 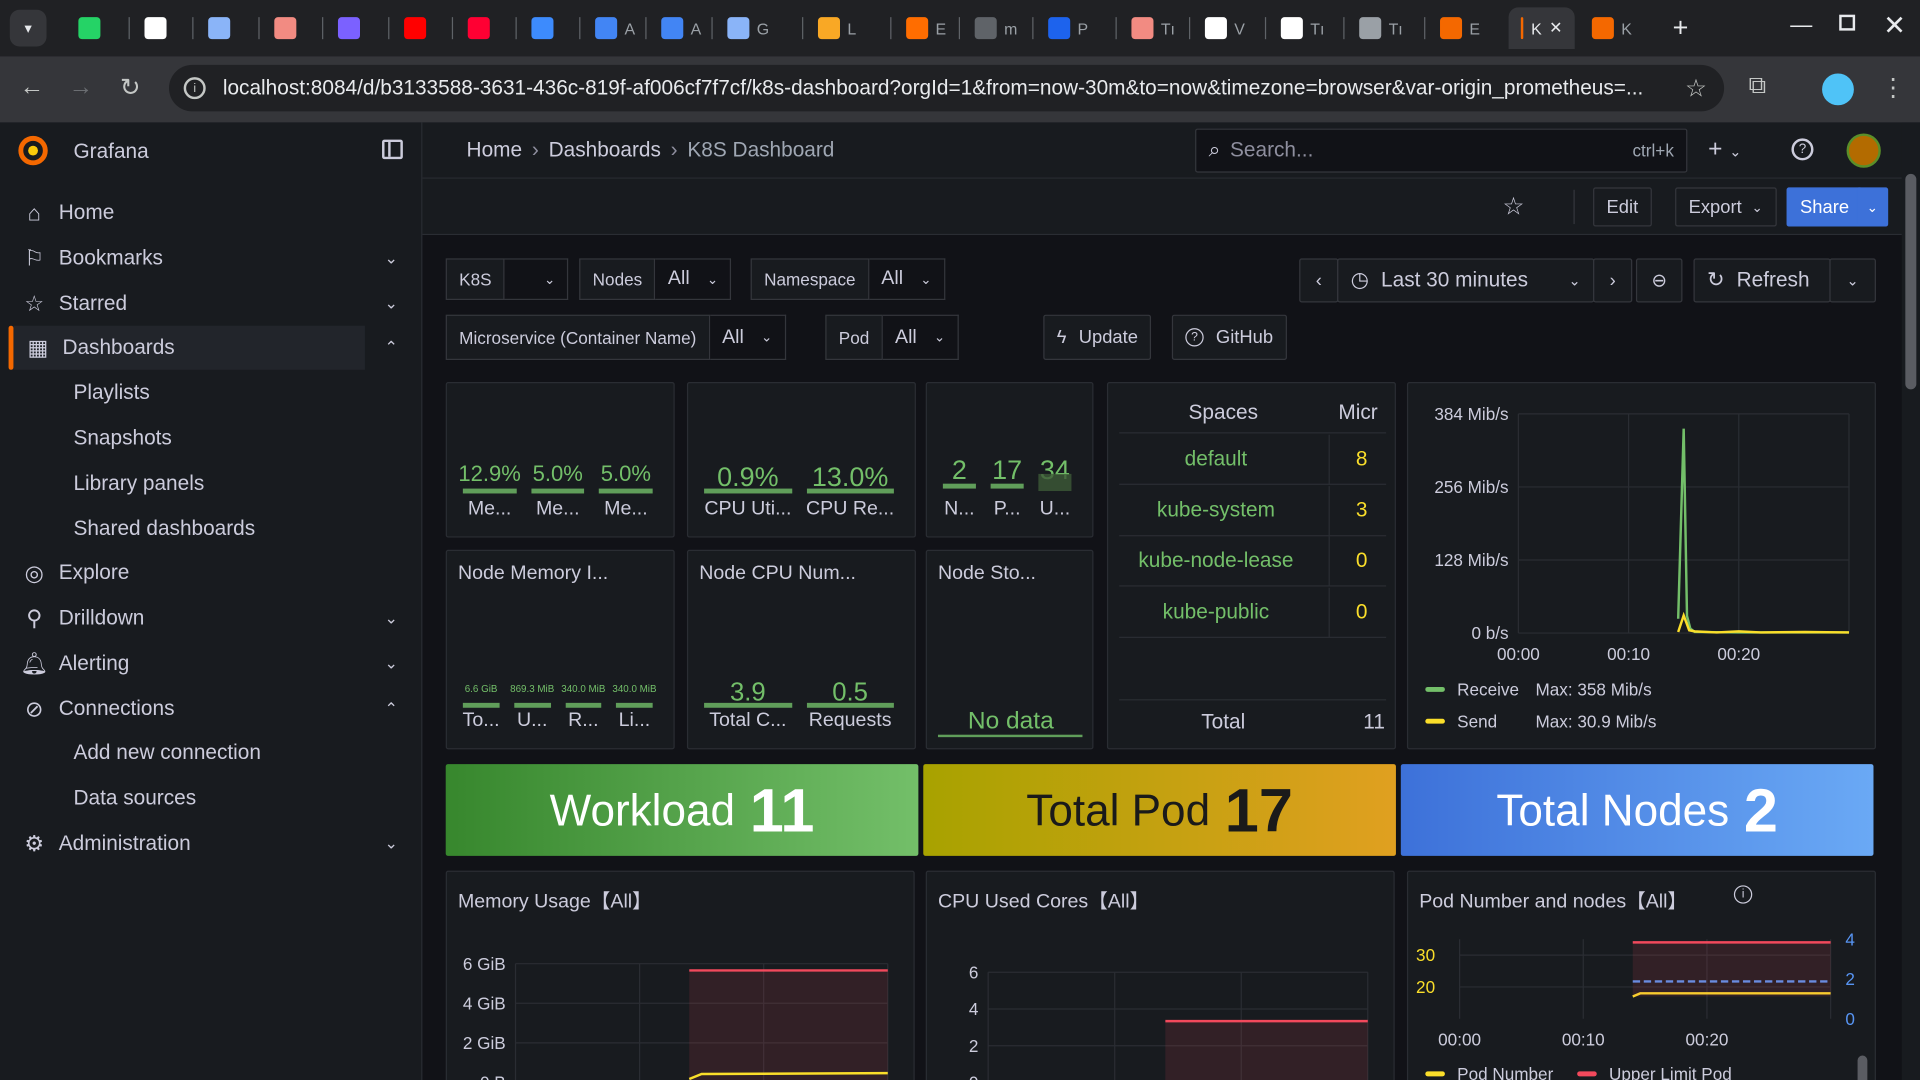 I want to click on table-header-spaces: Spaces, so click(x=1223, y=412).